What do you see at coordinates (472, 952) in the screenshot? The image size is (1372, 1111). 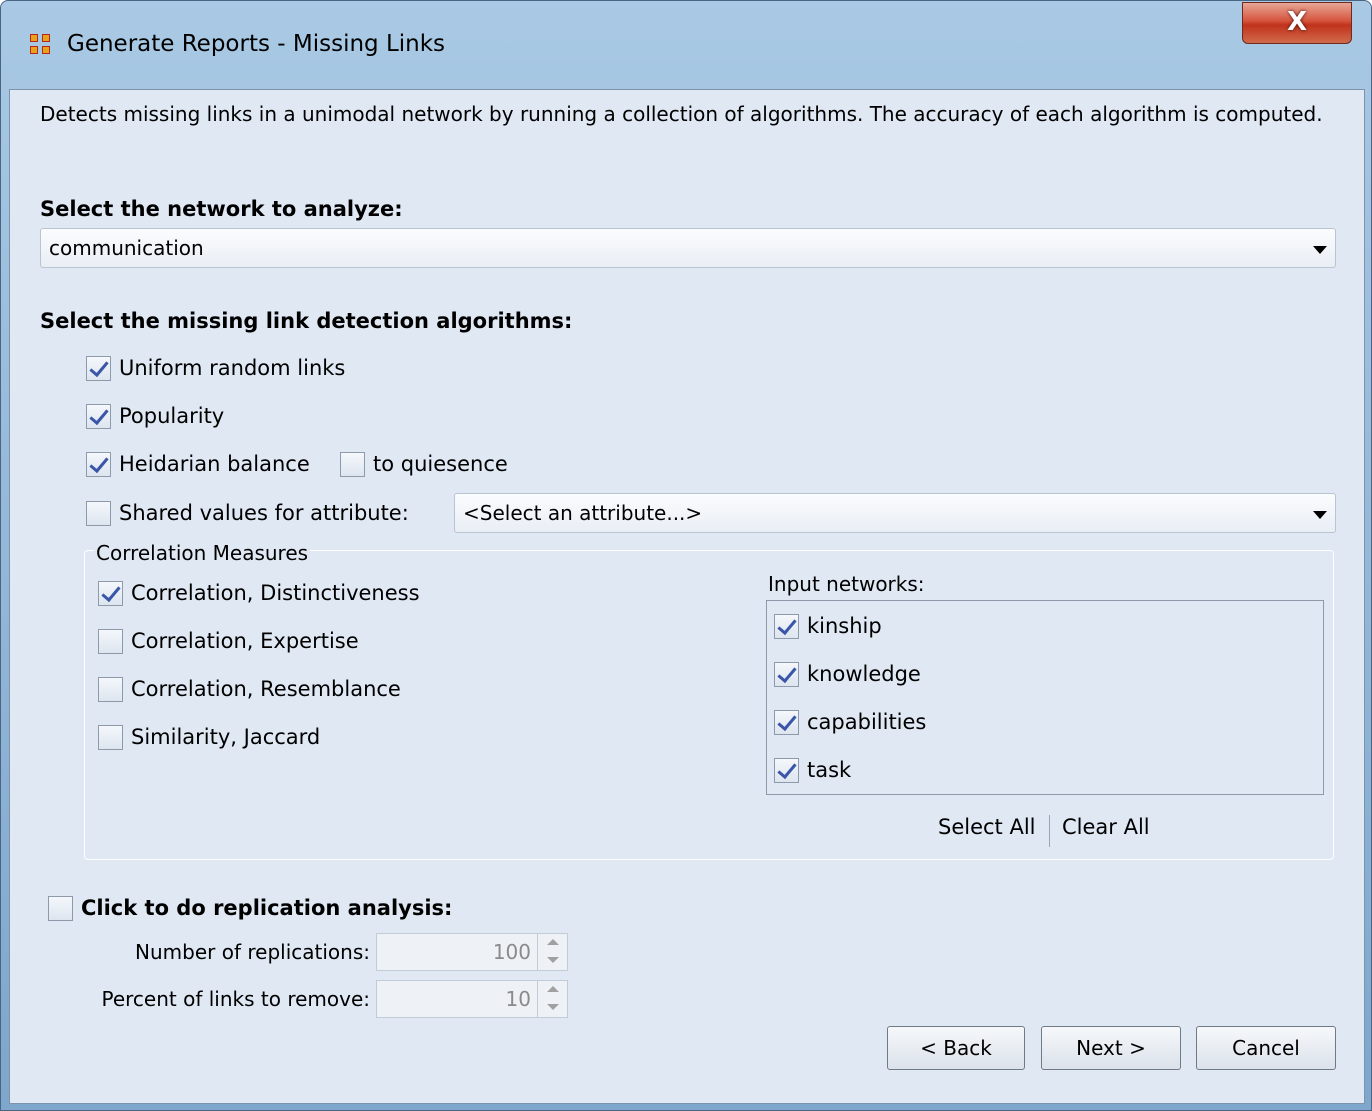 I see `num-replications-spinner: 100` at bounding box center [472, 952].